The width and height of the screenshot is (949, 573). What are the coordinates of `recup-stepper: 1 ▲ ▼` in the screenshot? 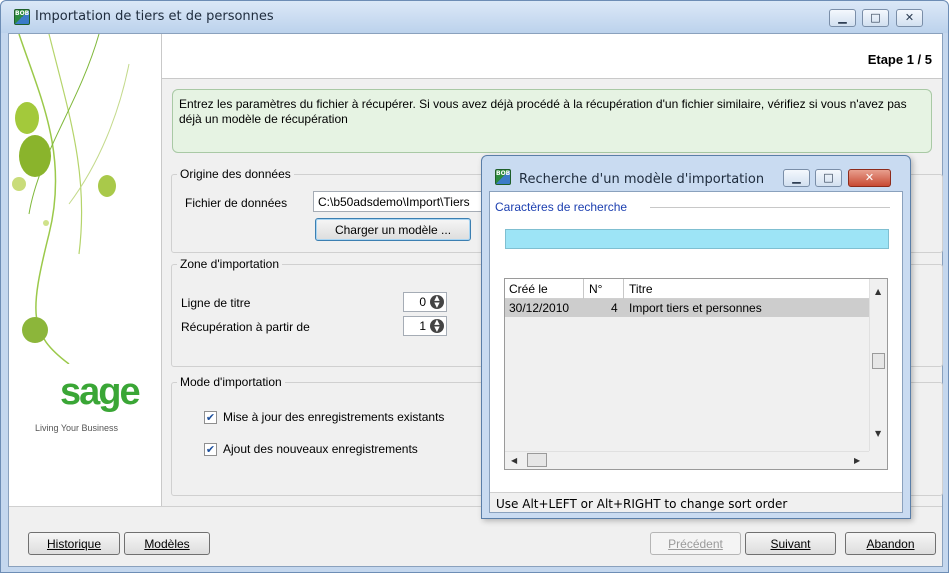 It's located at (425, 326).